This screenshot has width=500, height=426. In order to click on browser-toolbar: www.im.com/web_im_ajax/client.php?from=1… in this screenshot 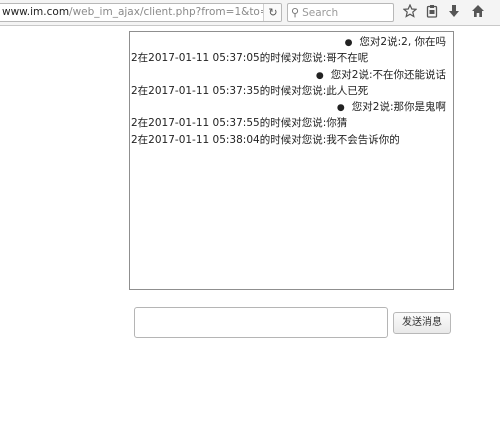, I will do `click(250, 13)`.